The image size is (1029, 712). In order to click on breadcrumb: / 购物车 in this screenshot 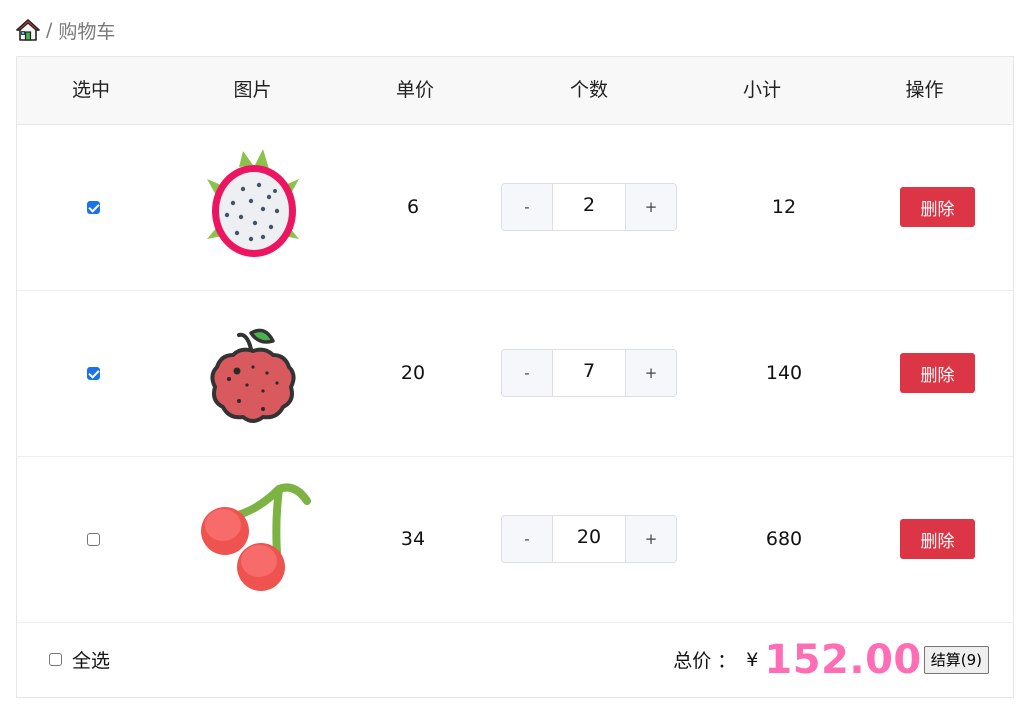, I will do `click(65, 30)`.